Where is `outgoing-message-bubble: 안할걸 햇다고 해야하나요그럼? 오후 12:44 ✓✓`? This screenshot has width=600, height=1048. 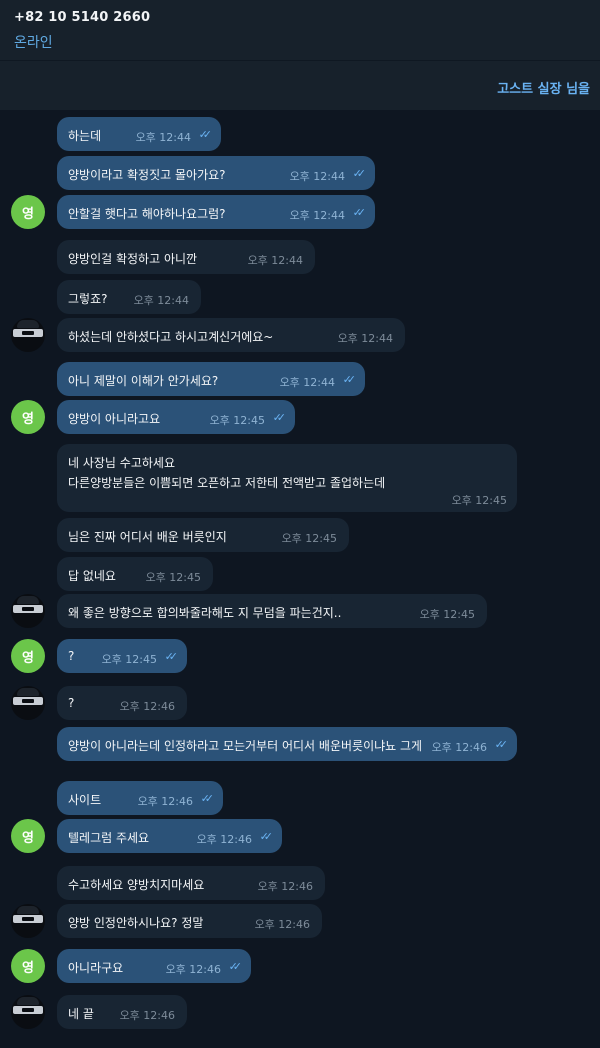
outgoing-message-bubble: 안할걸 햇다고 해야하나요그럼? 오후 12:44 ✓✓ is located at coordinates (216, 212).